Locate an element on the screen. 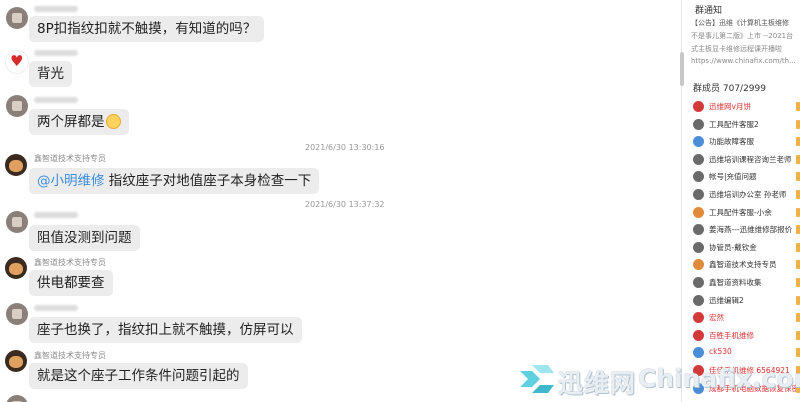 The height and width of the screenshot is (402, 800). member-name: 迅维培训课程咨询兰老师 is located at coordinates (750, 159).